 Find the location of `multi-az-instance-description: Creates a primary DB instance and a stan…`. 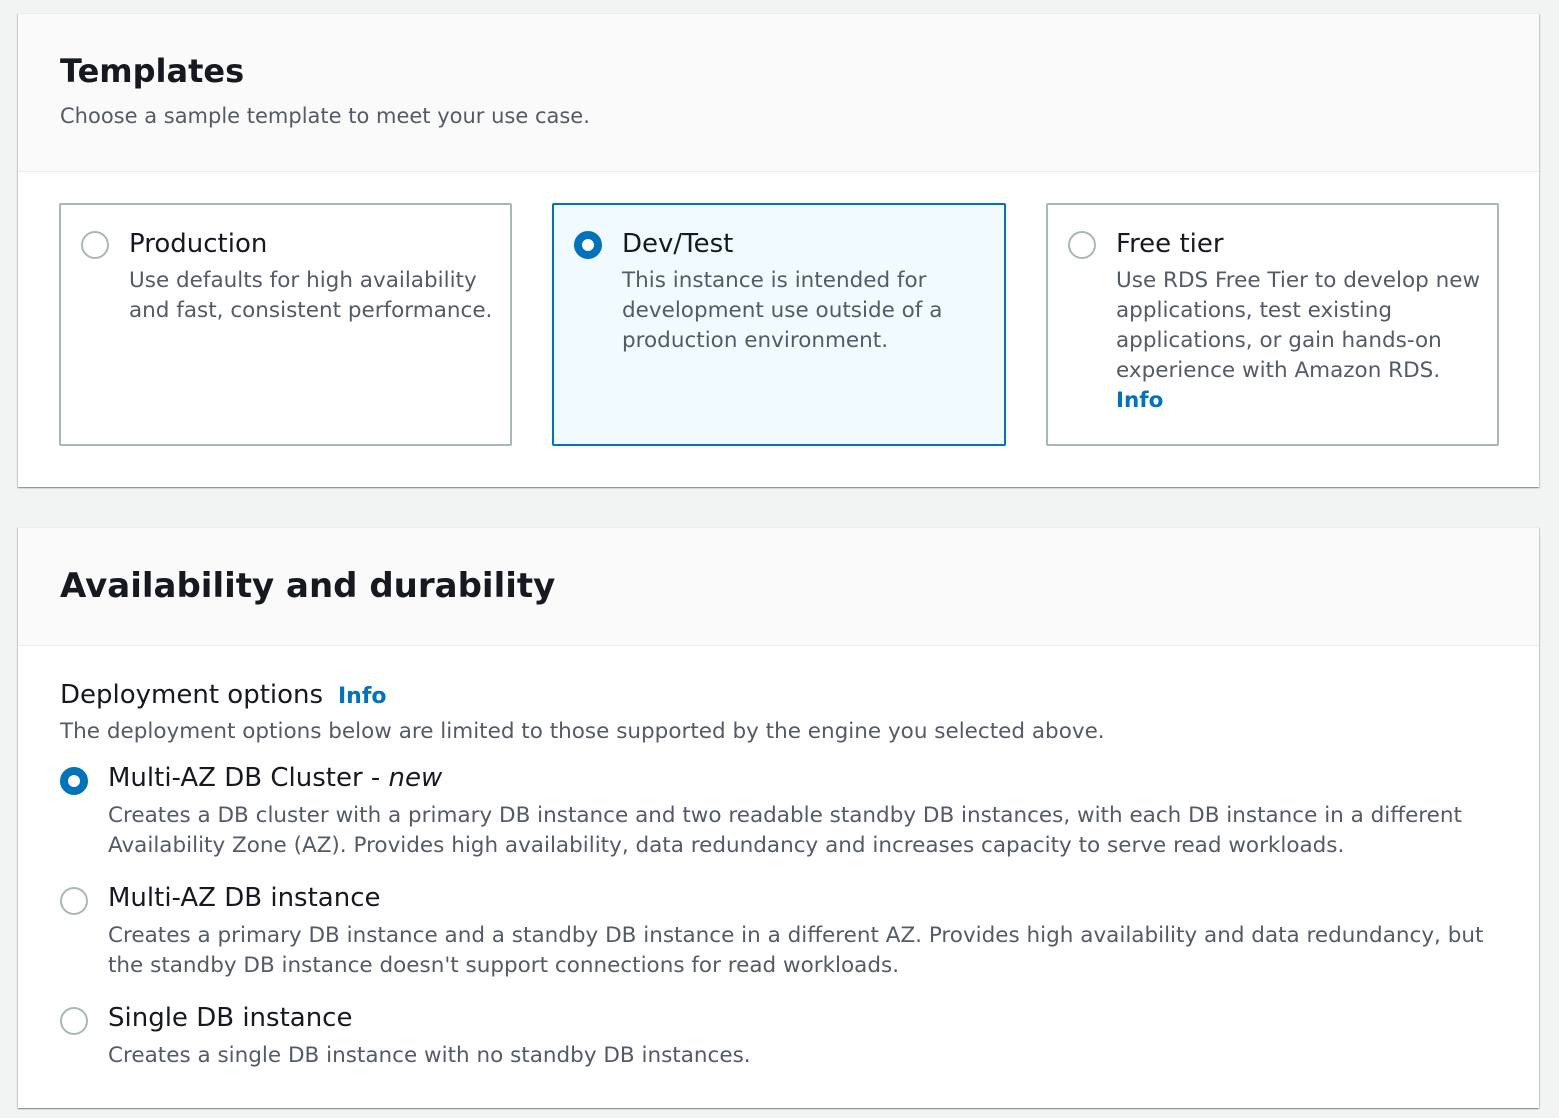

multi-az-instance-description: Creates a primary DB instance and a stan… is located at coordinates (796, 950).